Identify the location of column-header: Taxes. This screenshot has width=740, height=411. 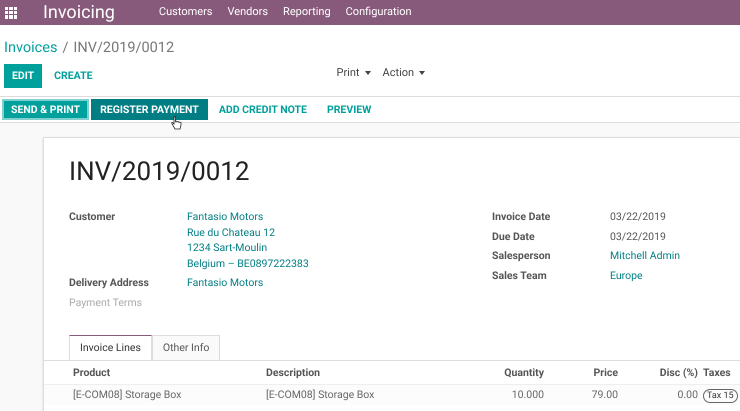
(717, 372).